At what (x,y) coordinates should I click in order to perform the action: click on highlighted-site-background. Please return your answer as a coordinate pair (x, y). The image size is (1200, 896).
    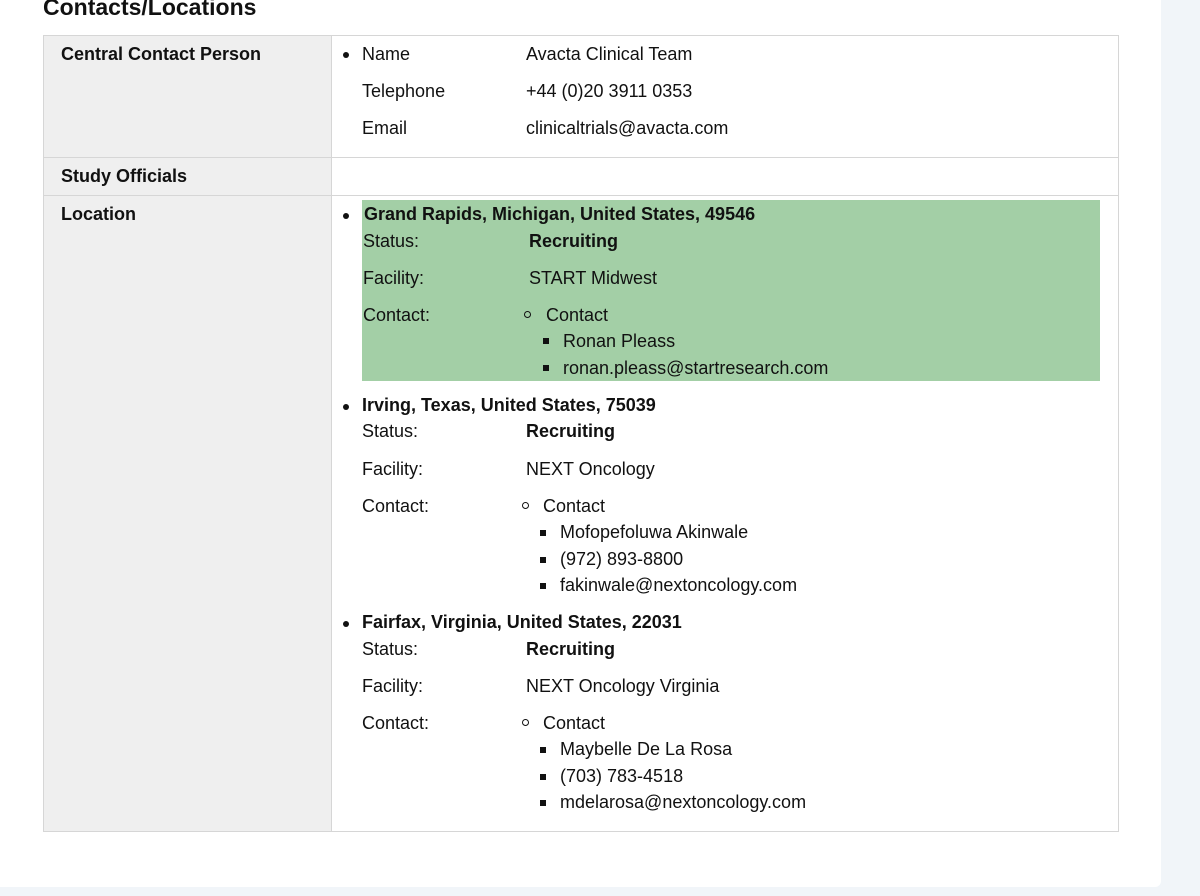
    Looking at the image, I should click on (731, 290).